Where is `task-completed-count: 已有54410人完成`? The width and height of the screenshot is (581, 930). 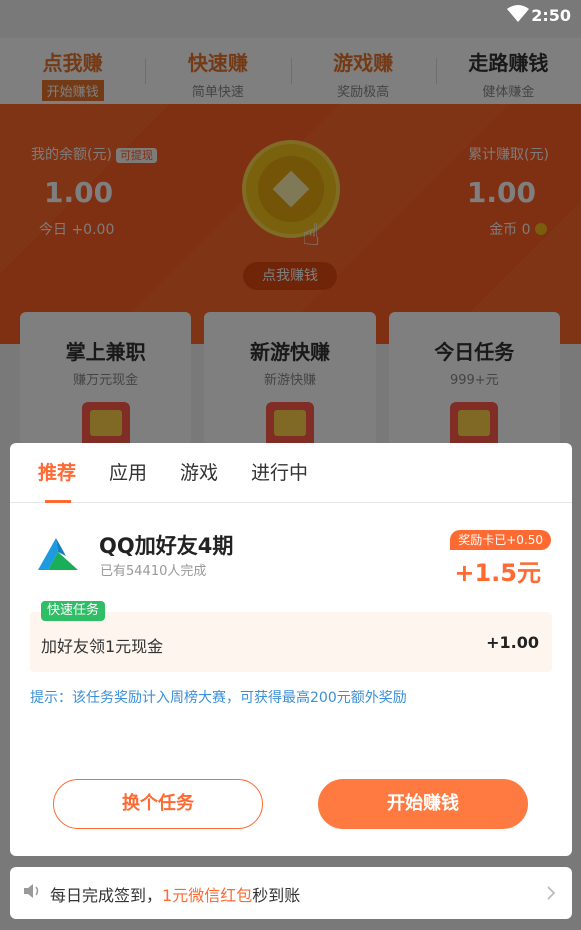 task-completed-count: 已有54410人完成 is located at coordinates (153, 571).